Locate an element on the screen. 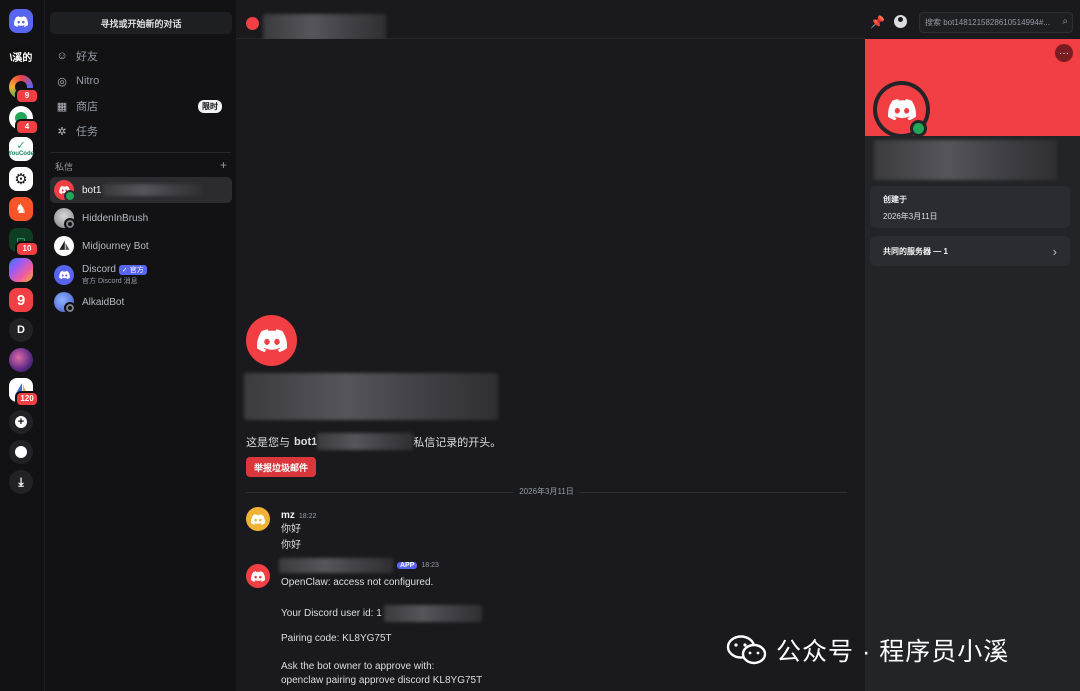 This screenshot has height=691, width=1080. watermark: 公众号 · 程序员小溪 is located at coordinates (867, 650).